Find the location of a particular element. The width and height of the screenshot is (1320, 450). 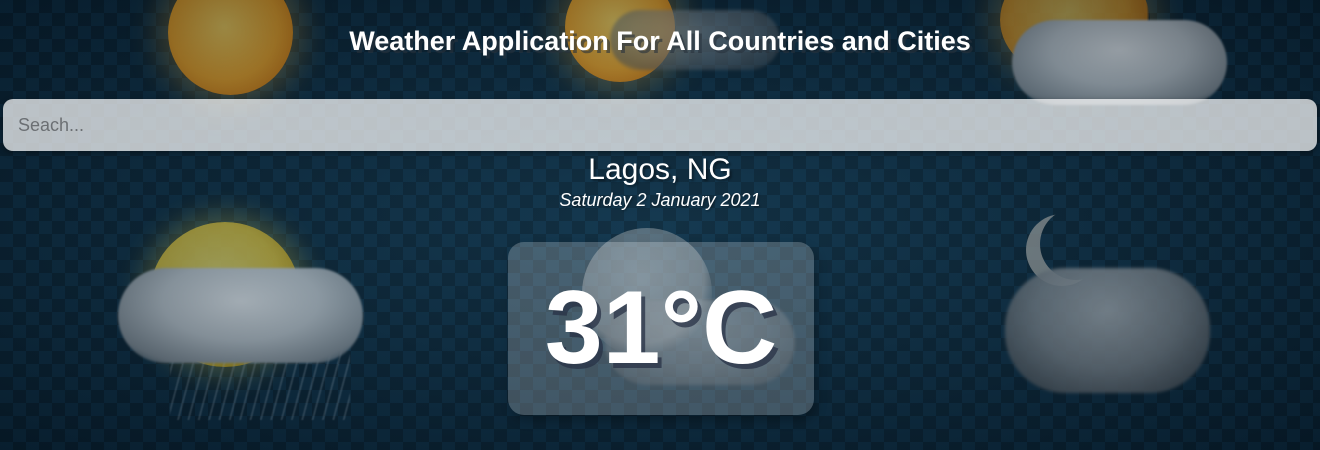

sun-cloud-rain-sun-icon is located at coordinates (225, 294).